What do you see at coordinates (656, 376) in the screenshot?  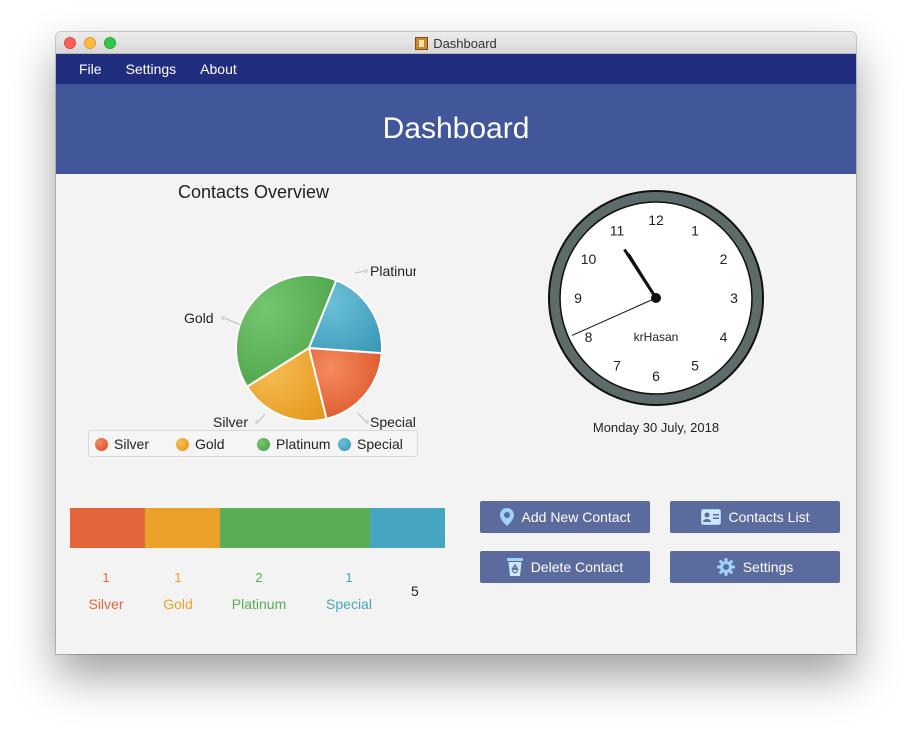 I see `clock-number-6: 6` at bounding box center [656, 376].